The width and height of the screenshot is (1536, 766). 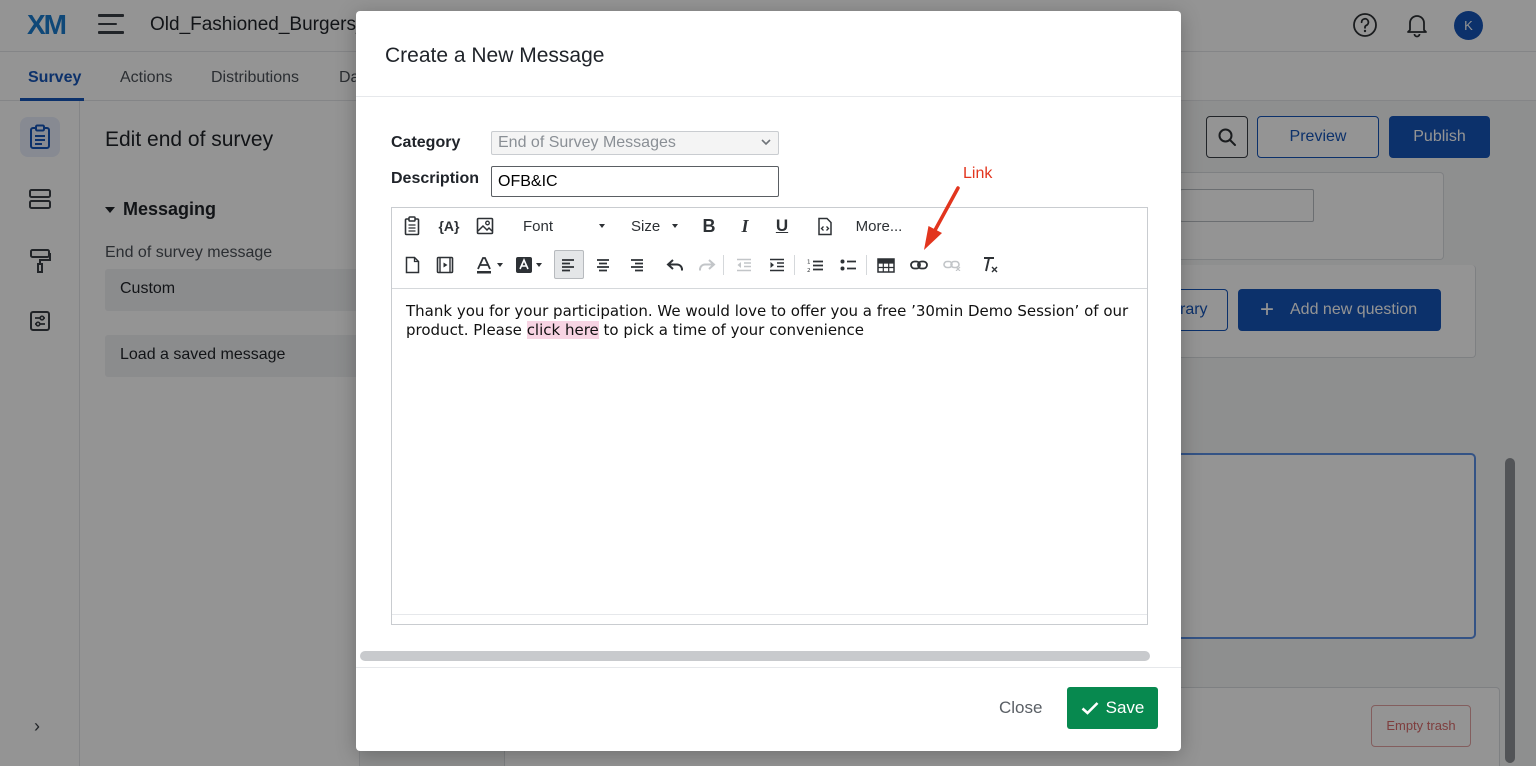 I want to click on paste-clipboard-icon, so click(x=412, y=226).